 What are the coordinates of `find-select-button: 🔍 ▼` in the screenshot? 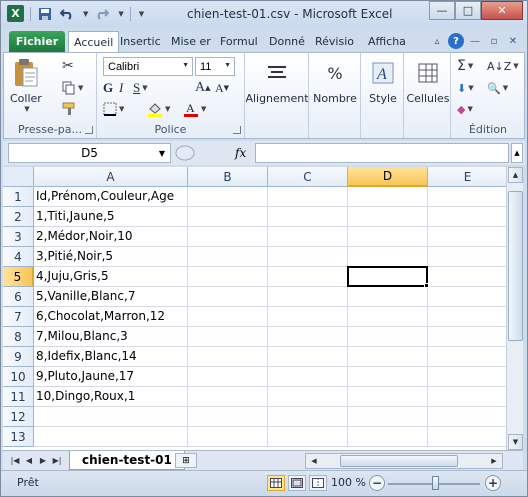 It's located at (497, 88).